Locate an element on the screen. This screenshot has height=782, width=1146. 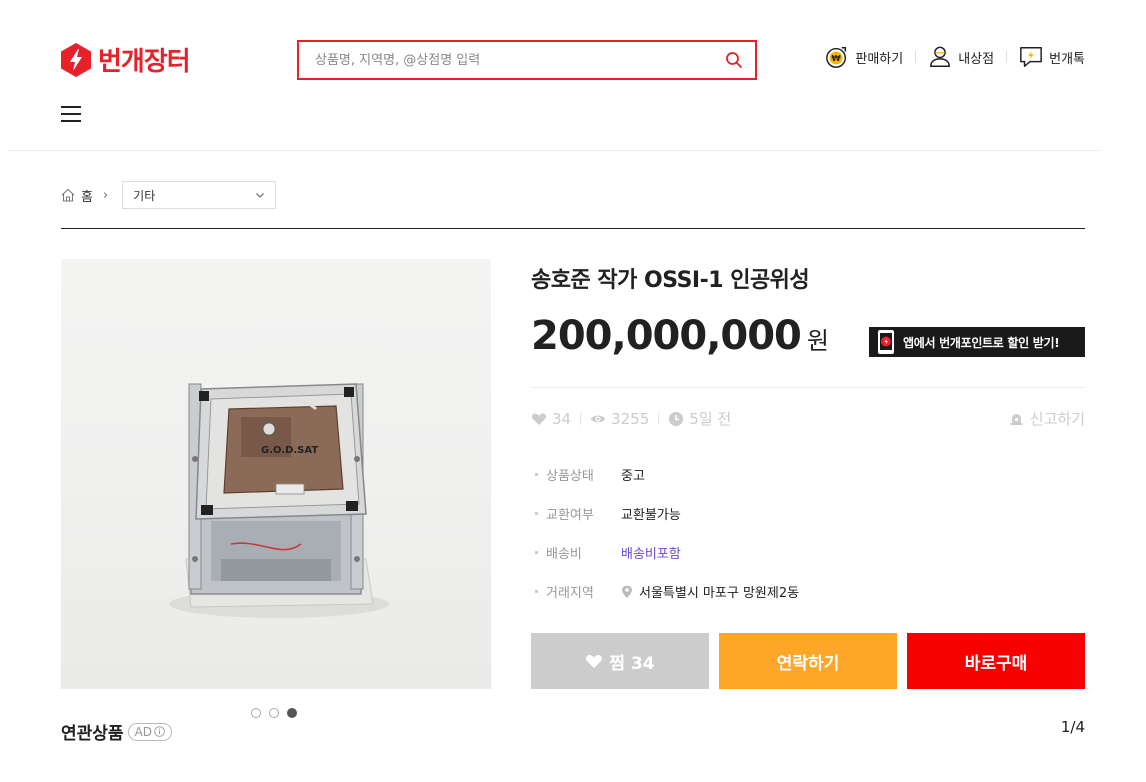
like-button-label: 찜 34 is located at coordinates (632, 663).